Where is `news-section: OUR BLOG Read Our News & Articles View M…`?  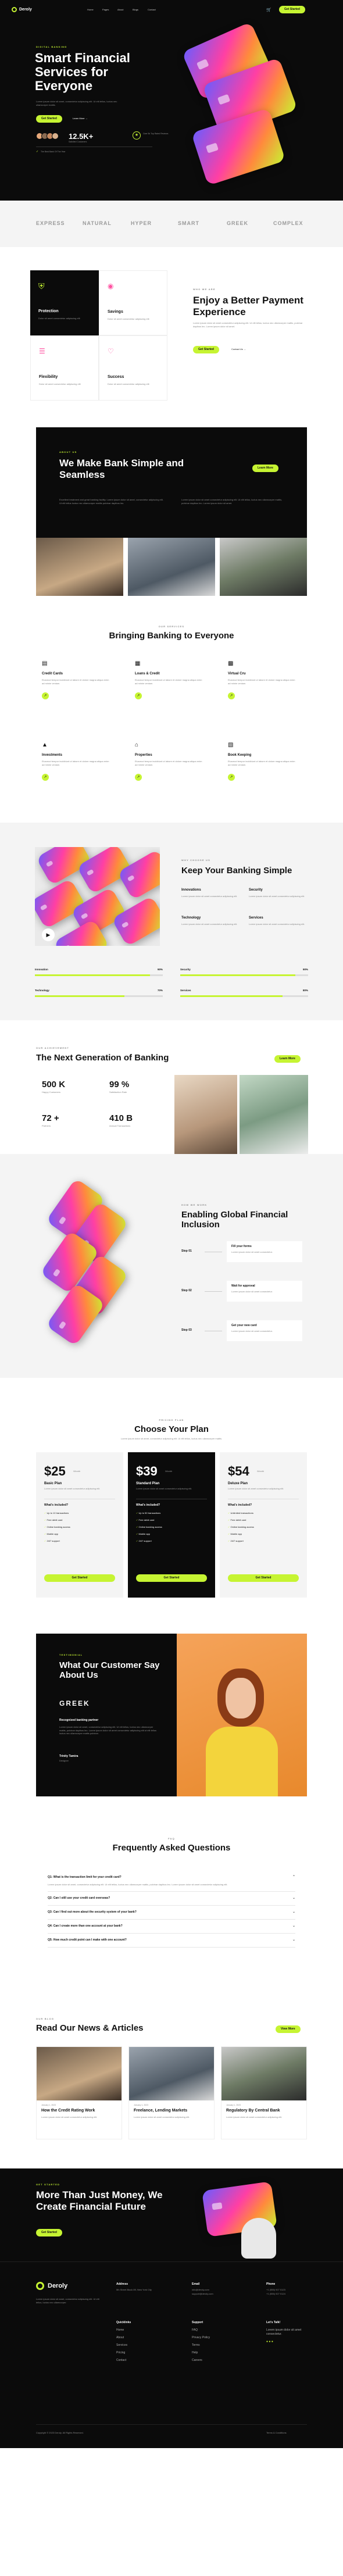 news-section: OUR BLOG Read Our News & Articles View M… is located at coordinates (172, 2090).